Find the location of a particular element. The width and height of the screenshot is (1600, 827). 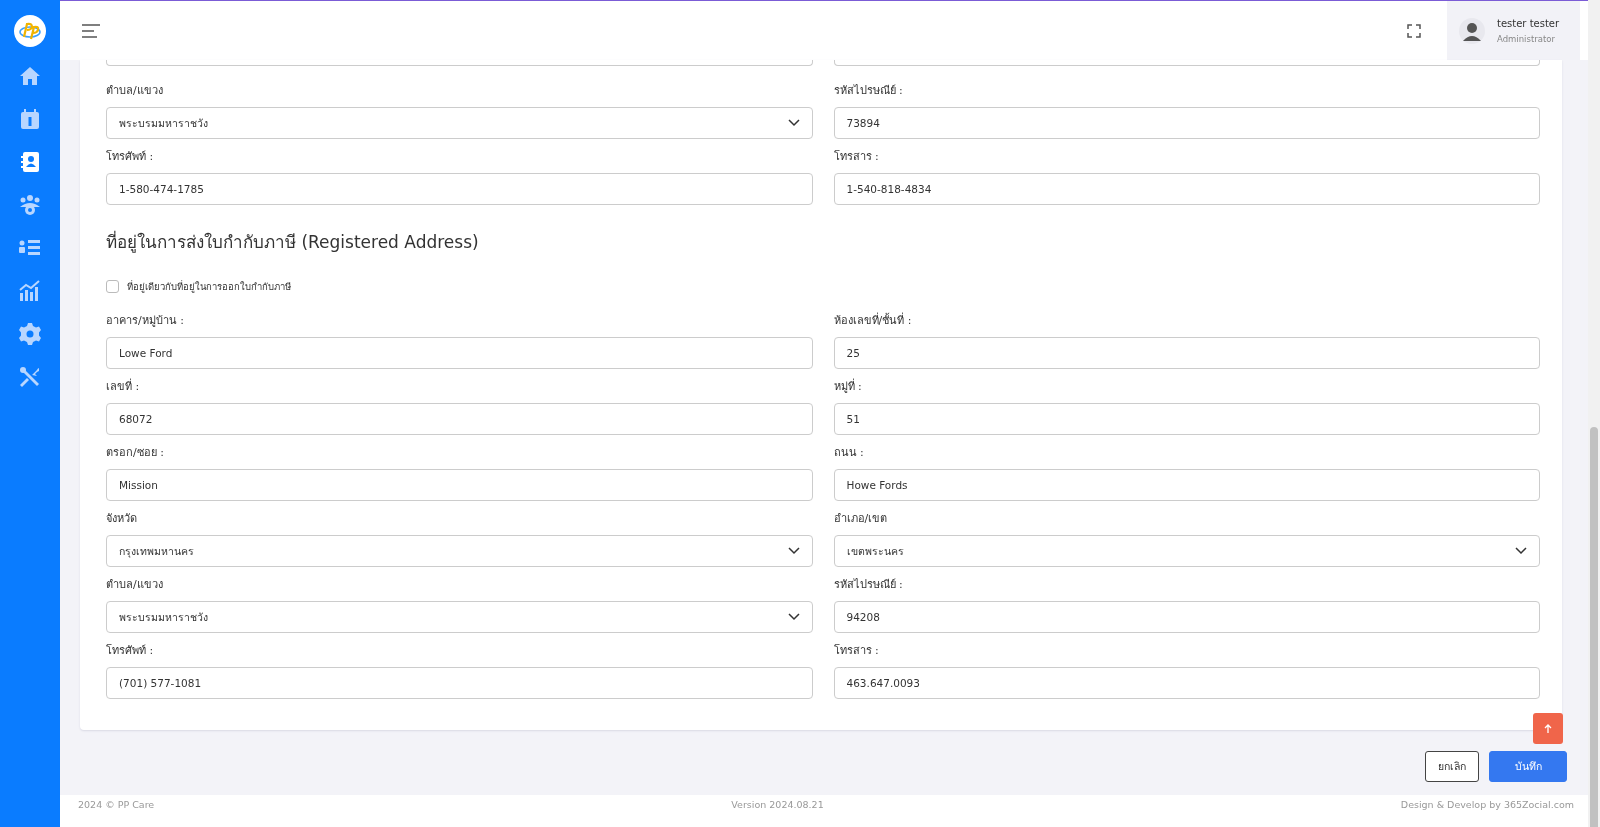

team-icon is located at coordinates (30, 205).